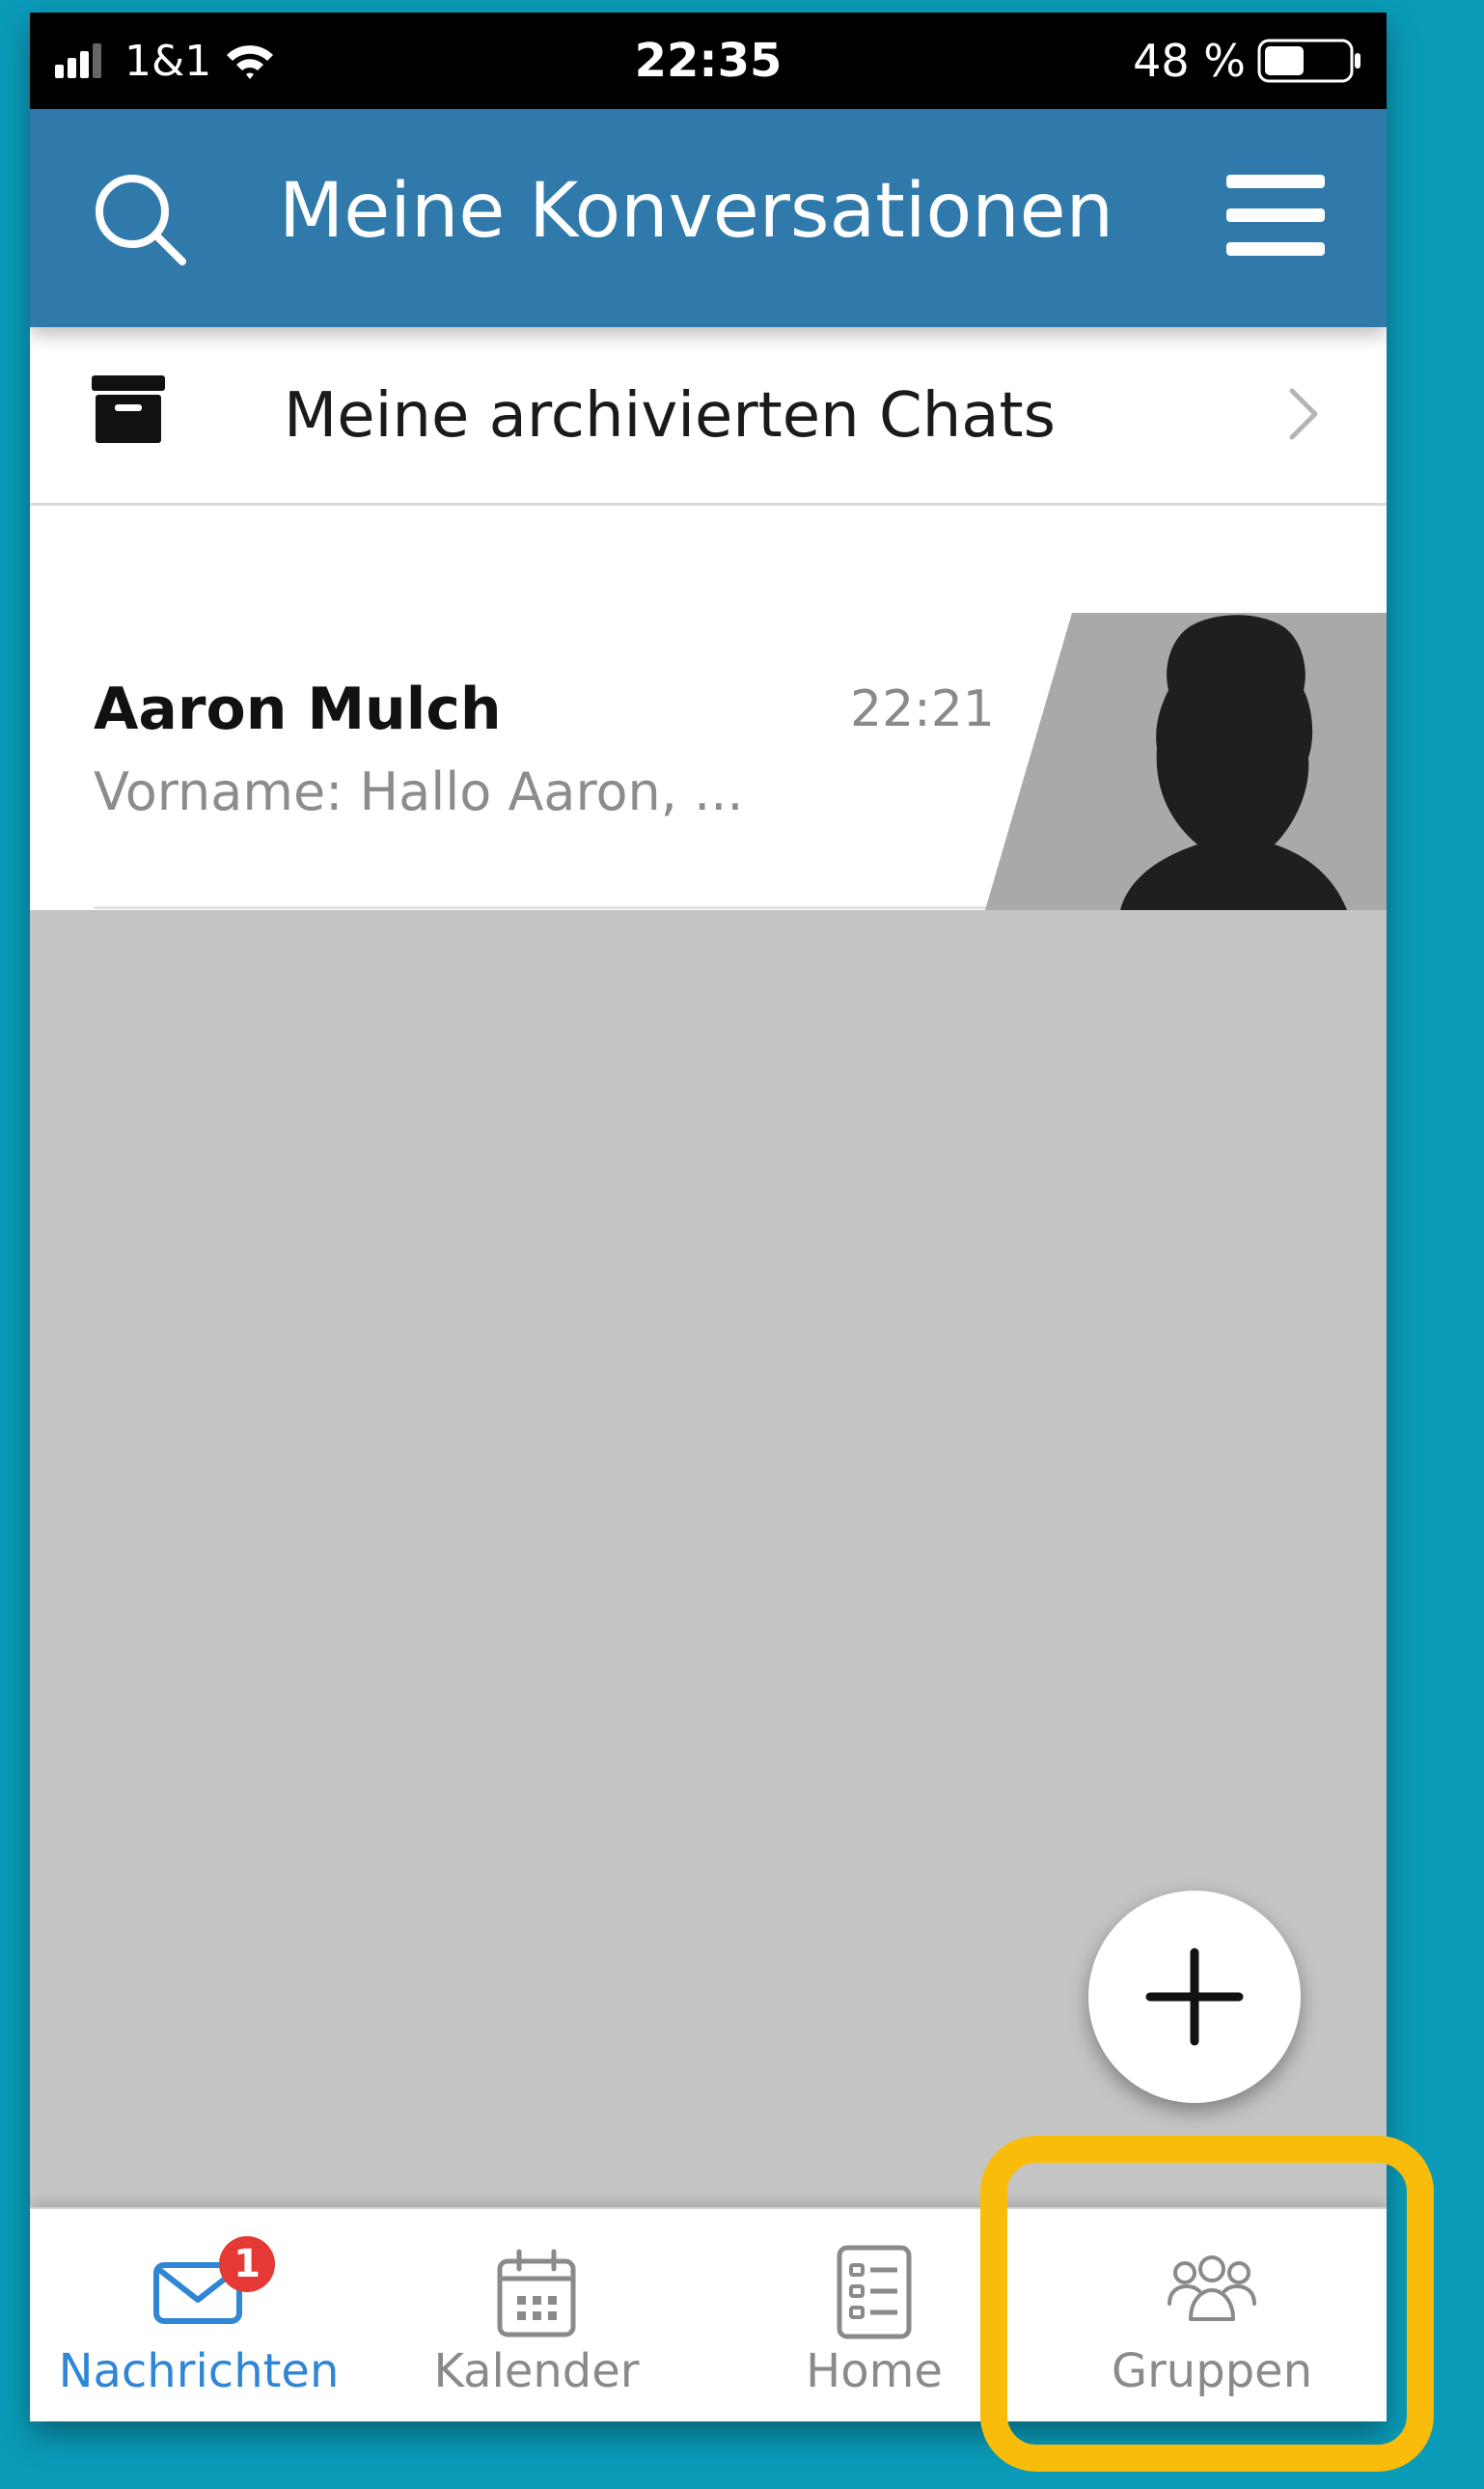 This screenshot has height=2489, width=1484. What do you see at coordinates (696, 212) in the screenshot?
I see `page-title: Meine Konversationen` at bounding box center [696, 212].